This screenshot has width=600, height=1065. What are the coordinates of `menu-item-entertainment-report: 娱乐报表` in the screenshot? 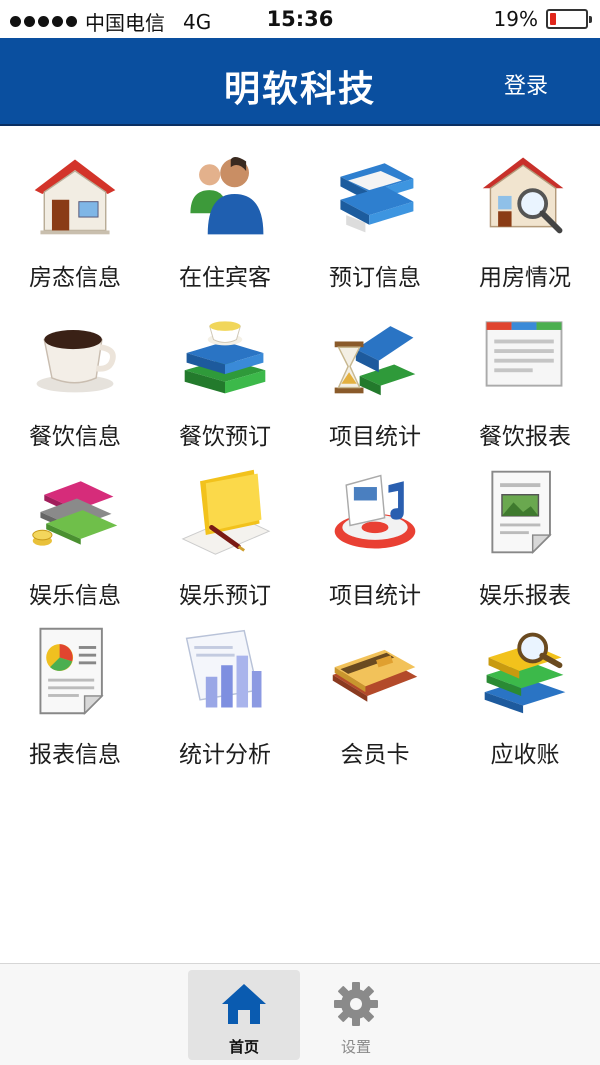 It's located at (525, 531).